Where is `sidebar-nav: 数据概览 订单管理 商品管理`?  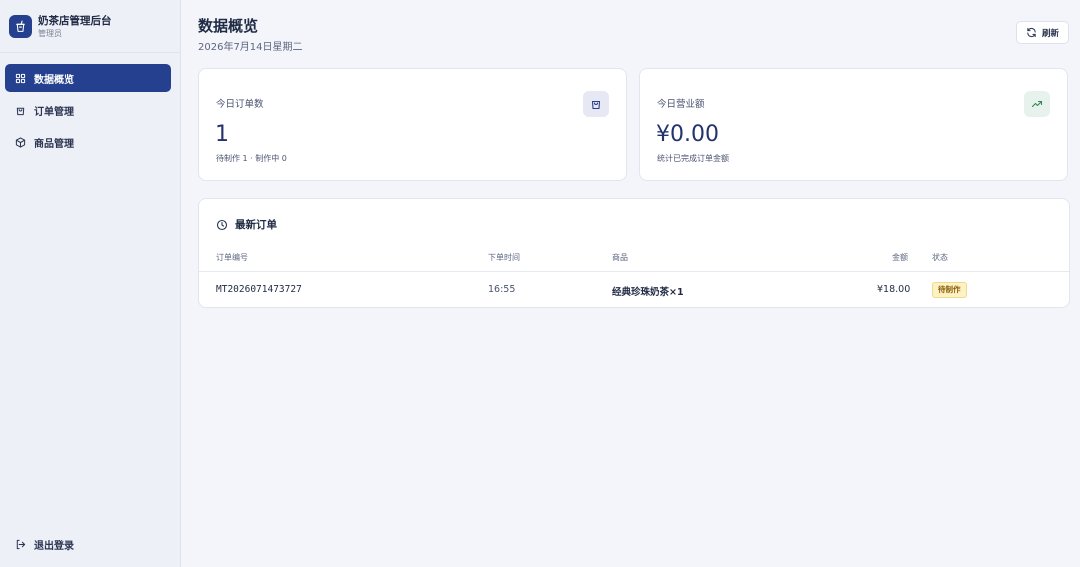 sidebar-nav: 数据概览 订单管理 商品管理 is located at coordinates (90, 104).